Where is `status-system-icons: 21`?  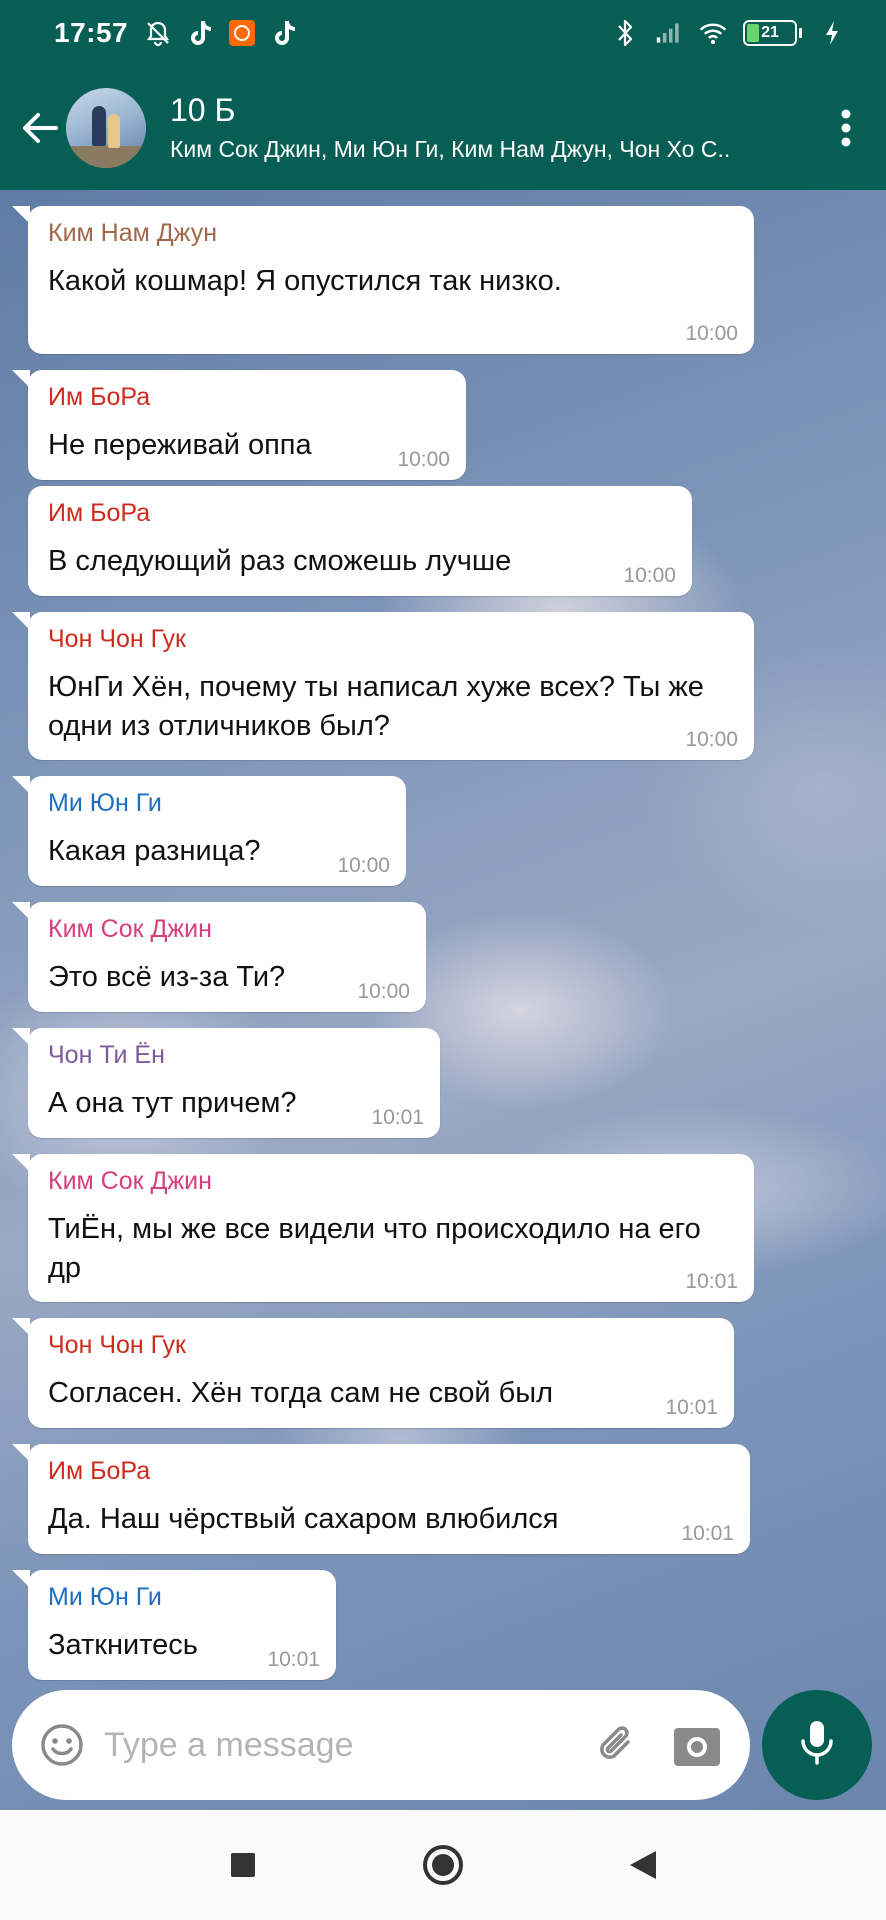 status-system-icons: 21 is located at coordinates (728, 33).